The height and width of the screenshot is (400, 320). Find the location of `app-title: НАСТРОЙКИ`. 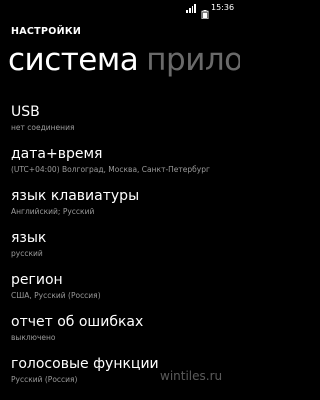

app-title: НАСТРОЙКИ is located at coordinates (46, 31).